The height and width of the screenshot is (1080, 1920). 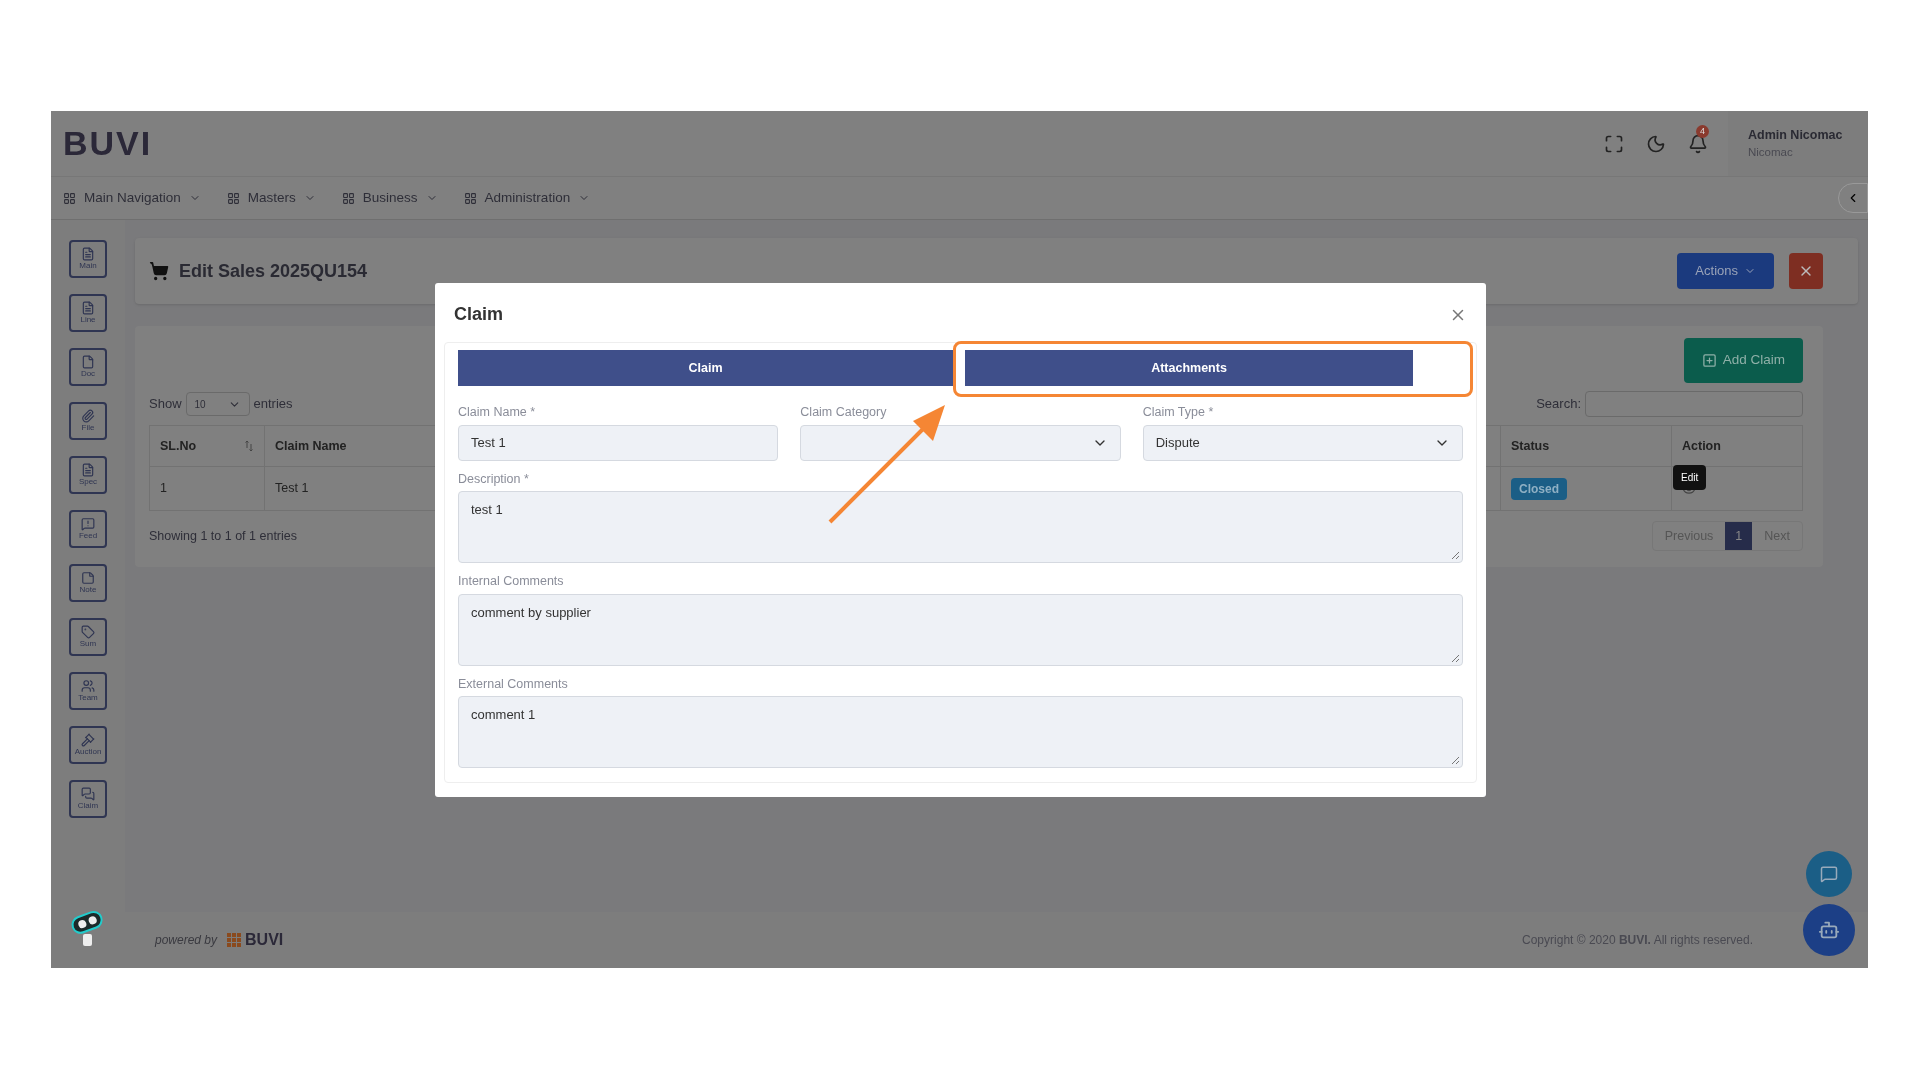 I want to click on text-area: comment 1, so click(x=960, y=732).